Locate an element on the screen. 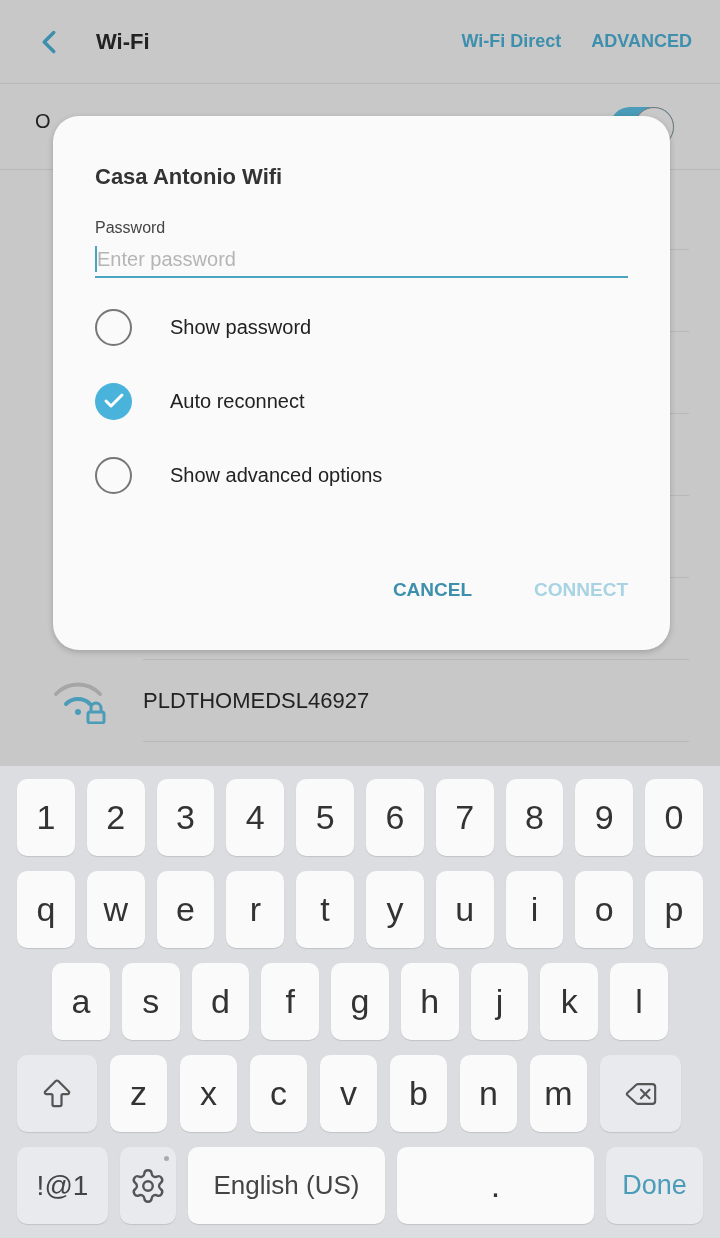  key: m is located at coordinates (558, 1093).